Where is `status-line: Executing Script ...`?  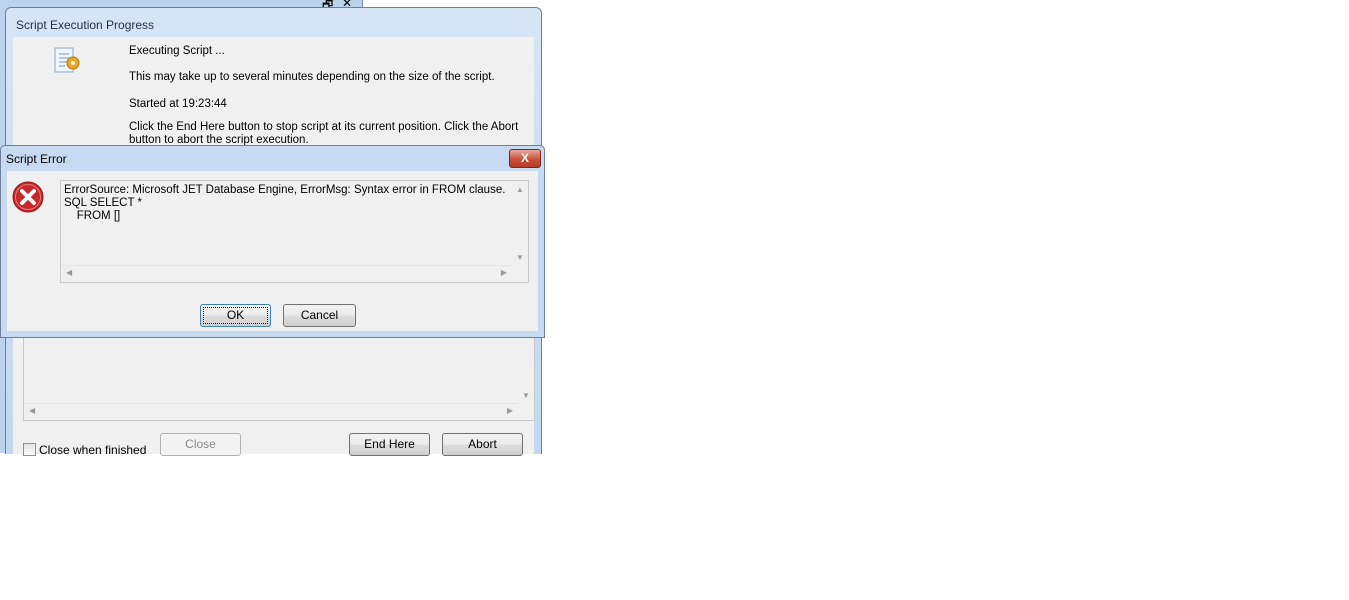 status-line: Executing Script ... is located at coordinates (177, 51).